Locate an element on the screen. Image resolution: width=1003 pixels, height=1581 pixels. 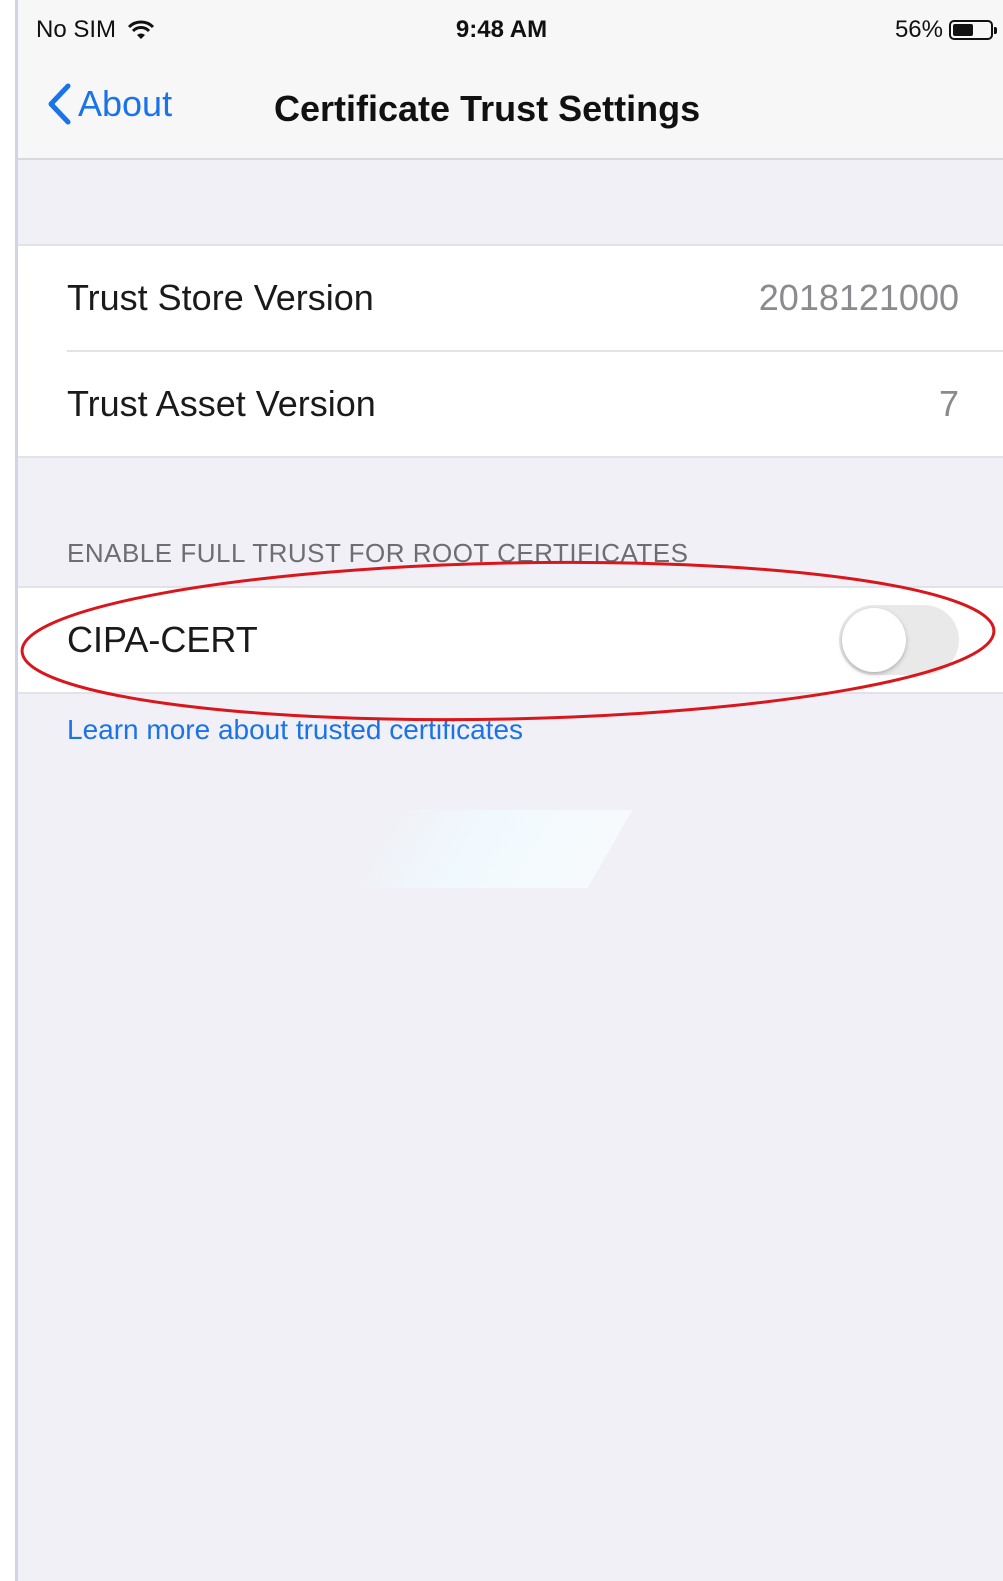
battery-icon is located at coordinates (973, 30).